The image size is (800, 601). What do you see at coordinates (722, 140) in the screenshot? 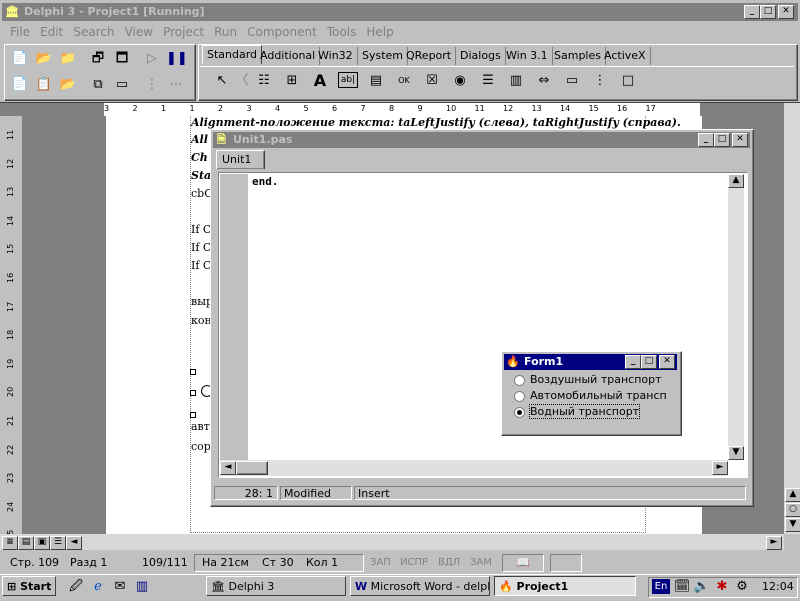
I see `editor-maximize-icon: □` at bounding box center [722, 140].